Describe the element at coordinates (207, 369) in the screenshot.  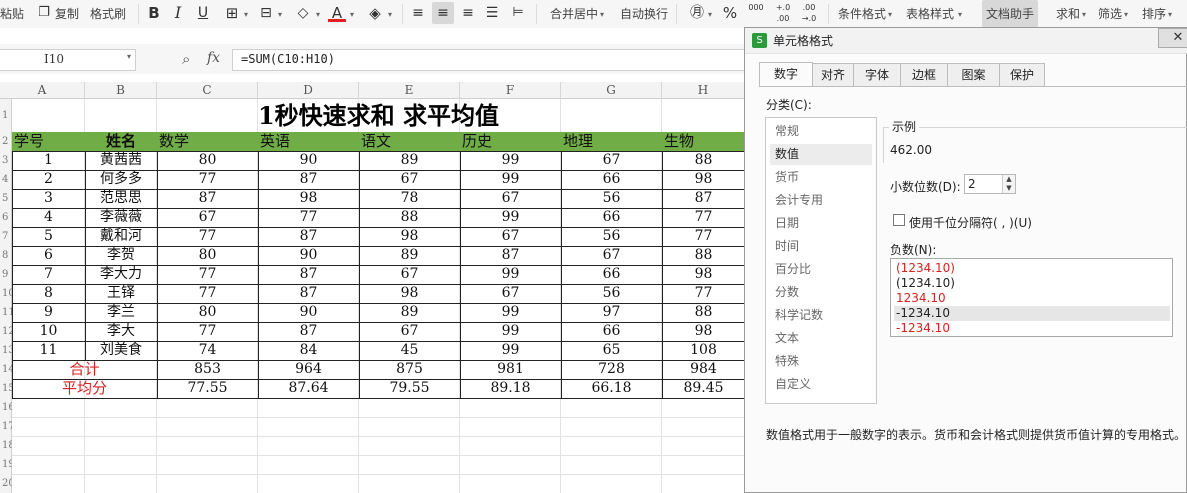
I see `total-cell: 853` at that location.